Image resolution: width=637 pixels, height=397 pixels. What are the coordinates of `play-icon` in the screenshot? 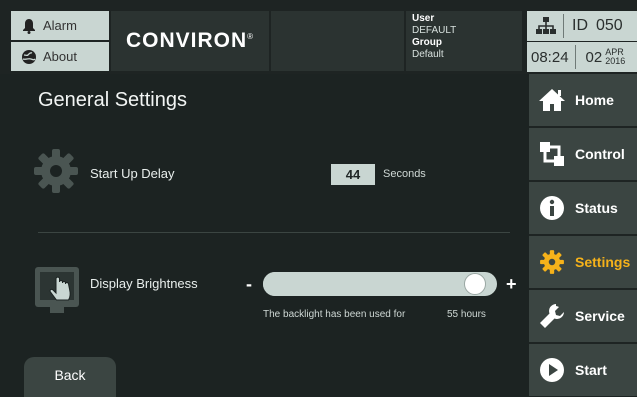 It's located at (552, 370).